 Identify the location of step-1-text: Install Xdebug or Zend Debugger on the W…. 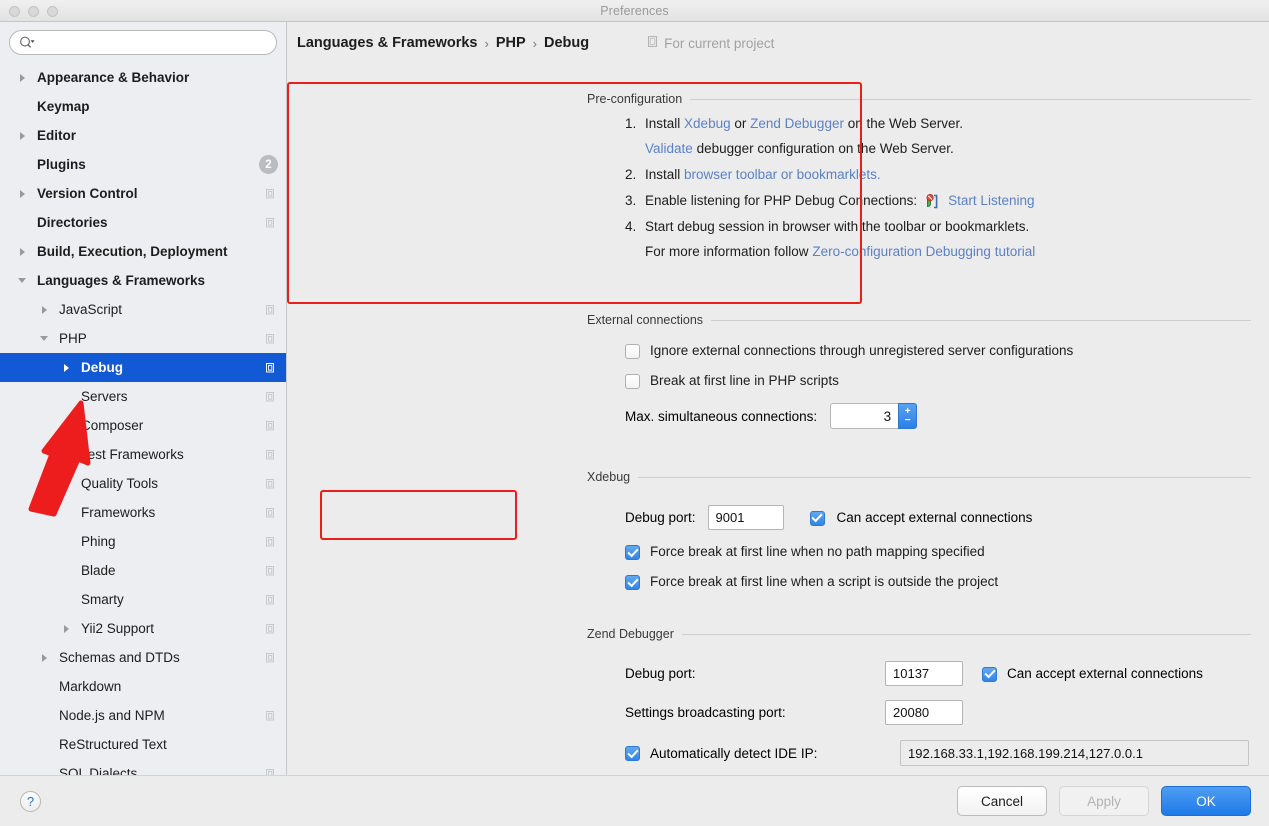
(804, 124).